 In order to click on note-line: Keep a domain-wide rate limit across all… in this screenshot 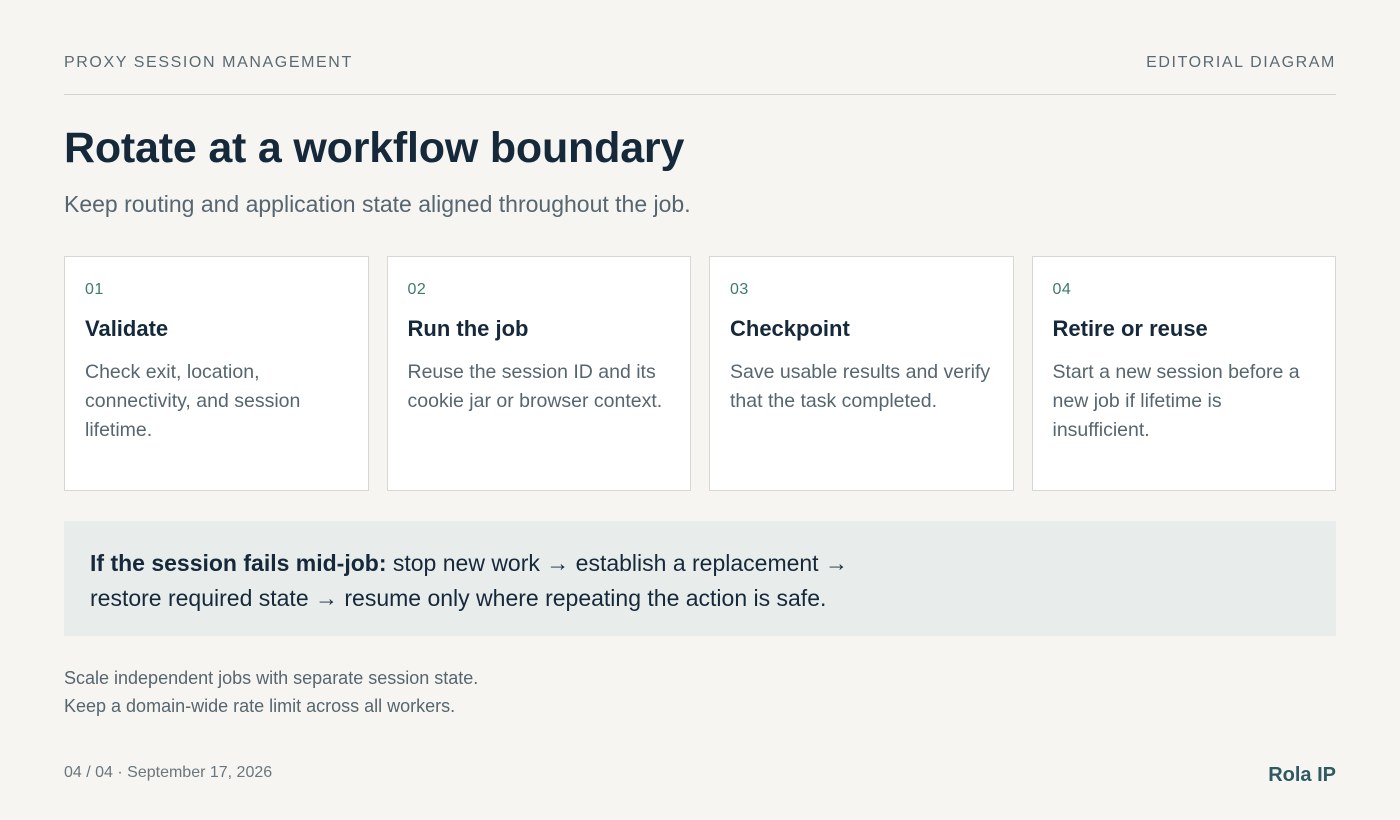, I will do `click(260, 706)`.